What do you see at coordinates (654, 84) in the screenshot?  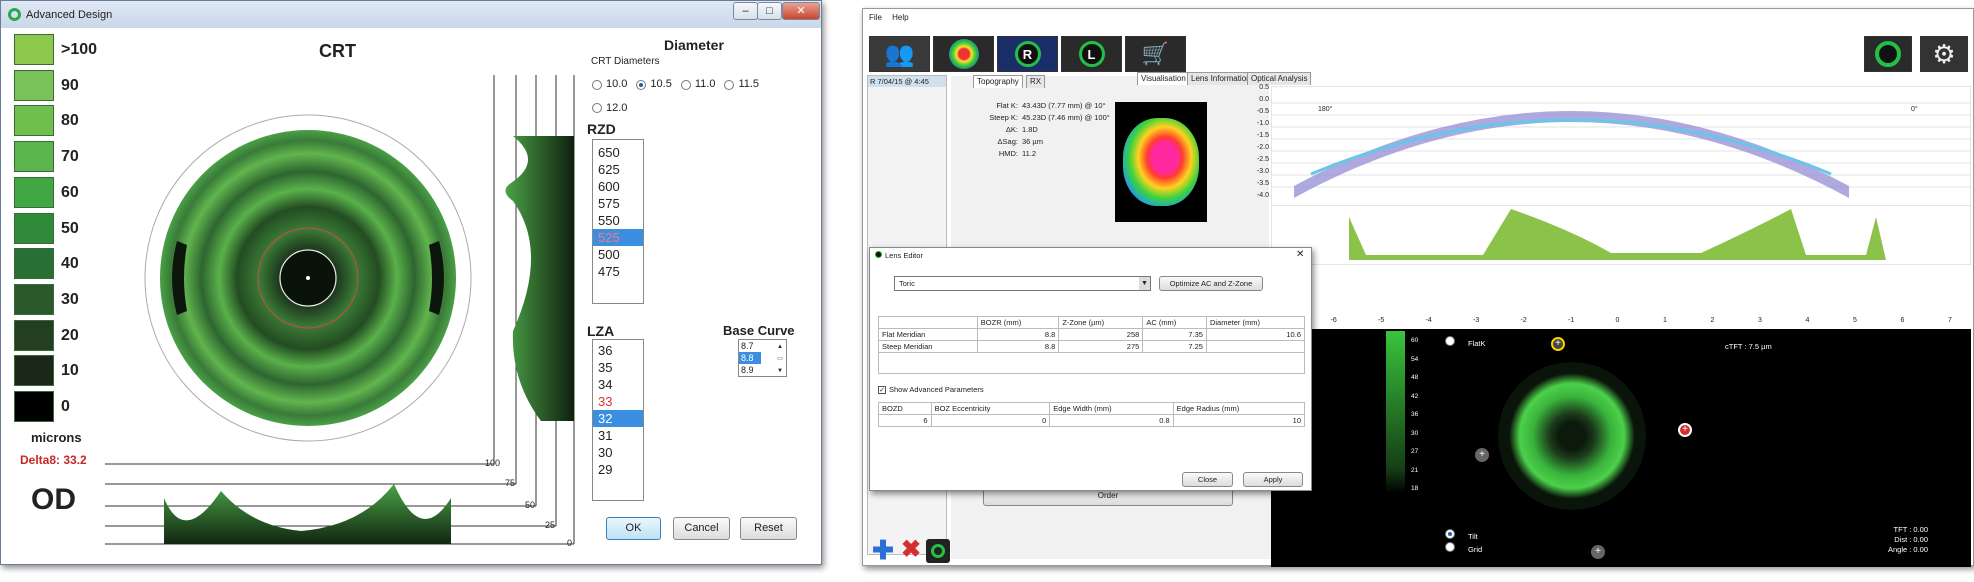 I see `diameter-option: 10.5` at bounding box center [654, 84].